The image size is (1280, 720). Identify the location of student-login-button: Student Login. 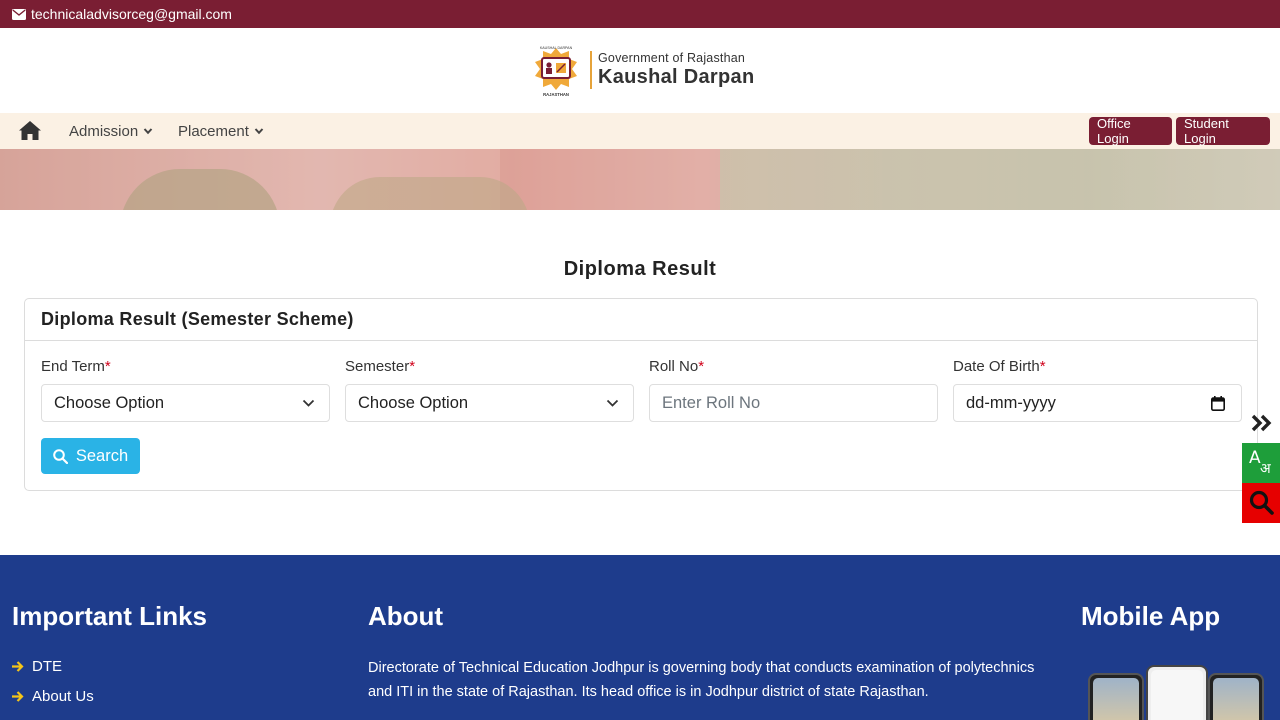
(1223, 131).